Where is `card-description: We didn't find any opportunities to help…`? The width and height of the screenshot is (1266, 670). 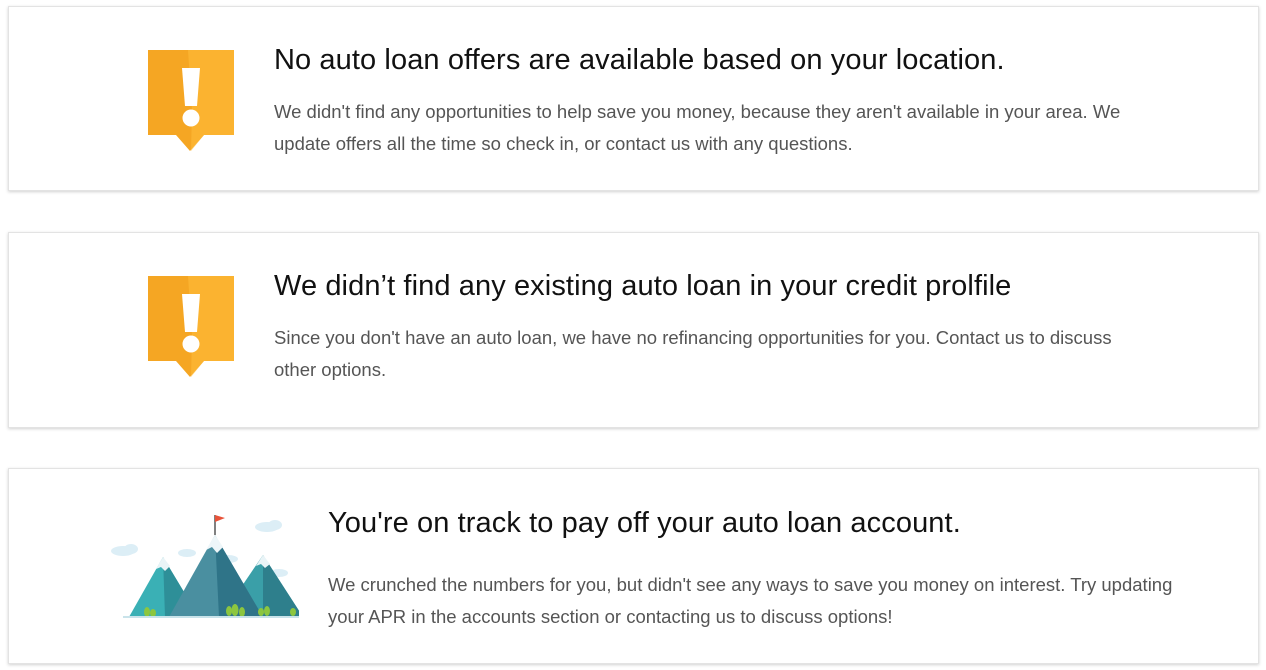
card-description: We didn't find any opportunities to help… is located at coordinates (697, 127).